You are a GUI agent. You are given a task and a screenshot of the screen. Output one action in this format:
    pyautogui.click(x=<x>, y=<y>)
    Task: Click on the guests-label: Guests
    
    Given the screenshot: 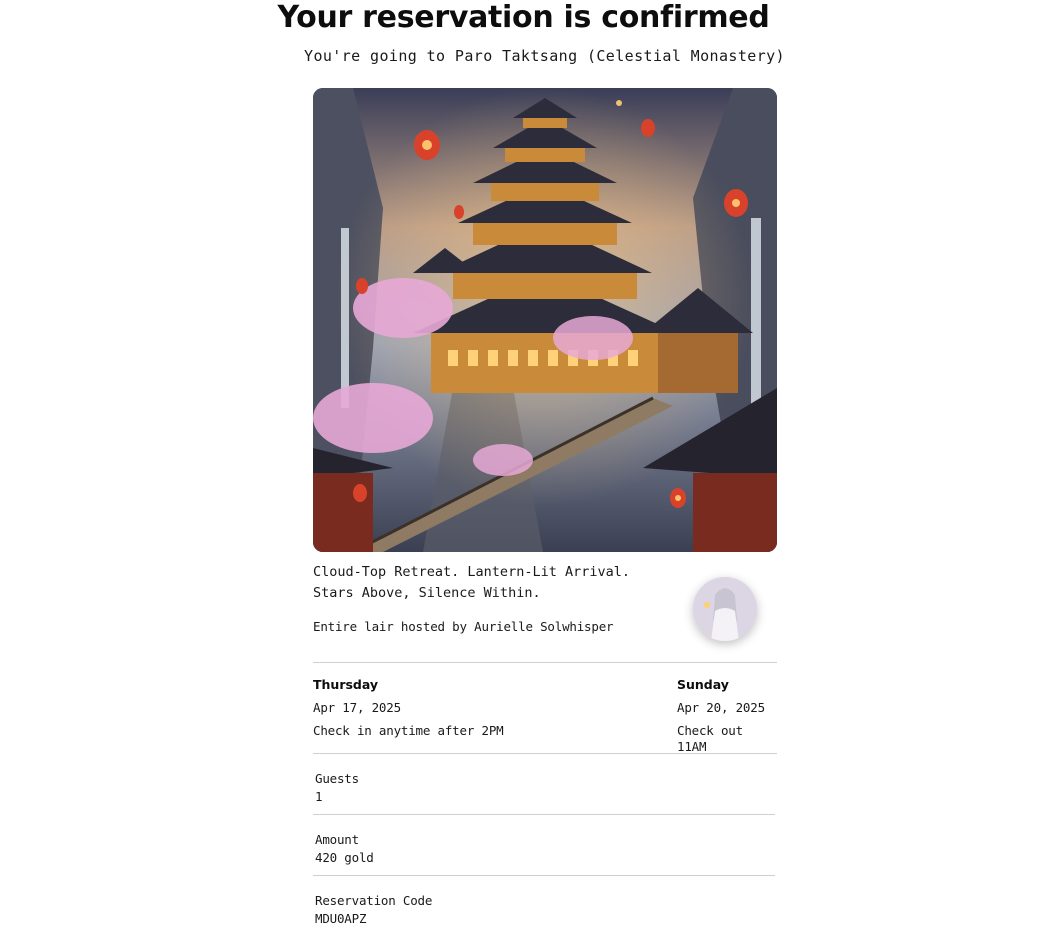 What is the action you would take?
    pyautogui.click(x=337, y=778)
    